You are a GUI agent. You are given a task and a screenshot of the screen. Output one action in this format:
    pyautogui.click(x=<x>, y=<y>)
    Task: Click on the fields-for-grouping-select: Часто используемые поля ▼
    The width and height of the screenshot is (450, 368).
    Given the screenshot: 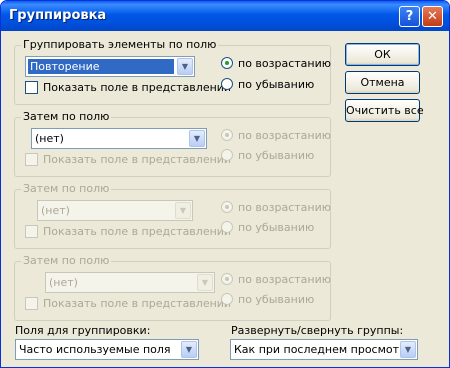 What is the action you would take?
    pyautogui.click(x=107, y=349)
    